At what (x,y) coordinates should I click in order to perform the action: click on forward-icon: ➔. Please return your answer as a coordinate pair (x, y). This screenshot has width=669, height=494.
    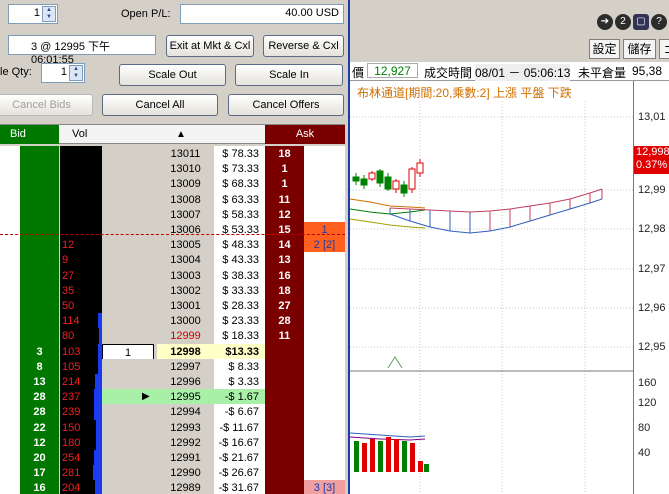
    Looking at the image, I should click on (605, 22).